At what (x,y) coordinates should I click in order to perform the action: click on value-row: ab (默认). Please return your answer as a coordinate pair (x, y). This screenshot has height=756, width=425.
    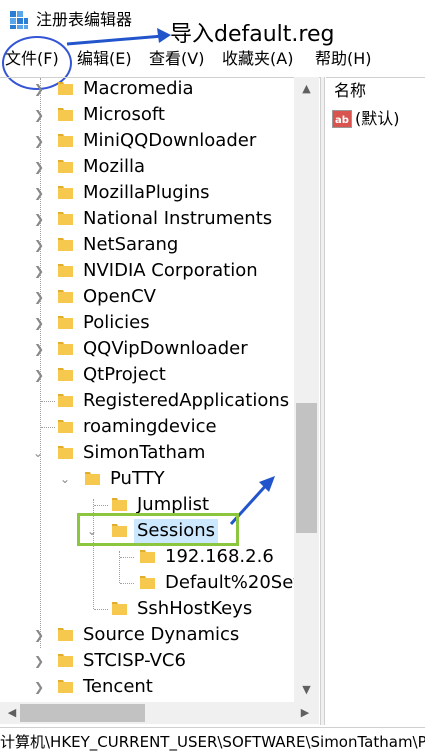
    Looking at the image, I should click on (378, 120).